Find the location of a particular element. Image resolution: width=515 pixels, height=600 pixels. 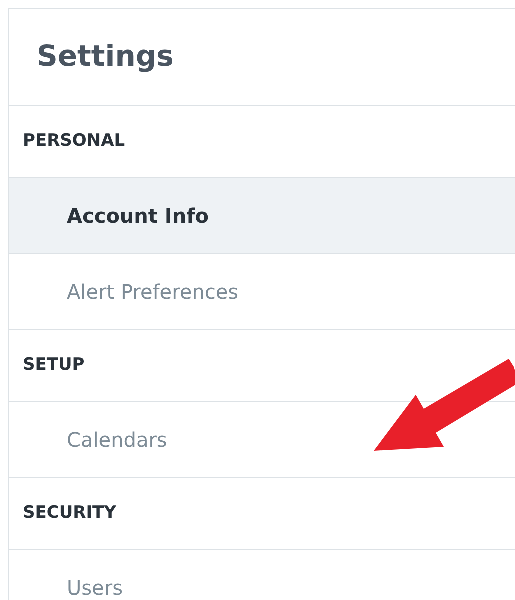

section-heading: SECURITY is located at coordinates (69, 513).